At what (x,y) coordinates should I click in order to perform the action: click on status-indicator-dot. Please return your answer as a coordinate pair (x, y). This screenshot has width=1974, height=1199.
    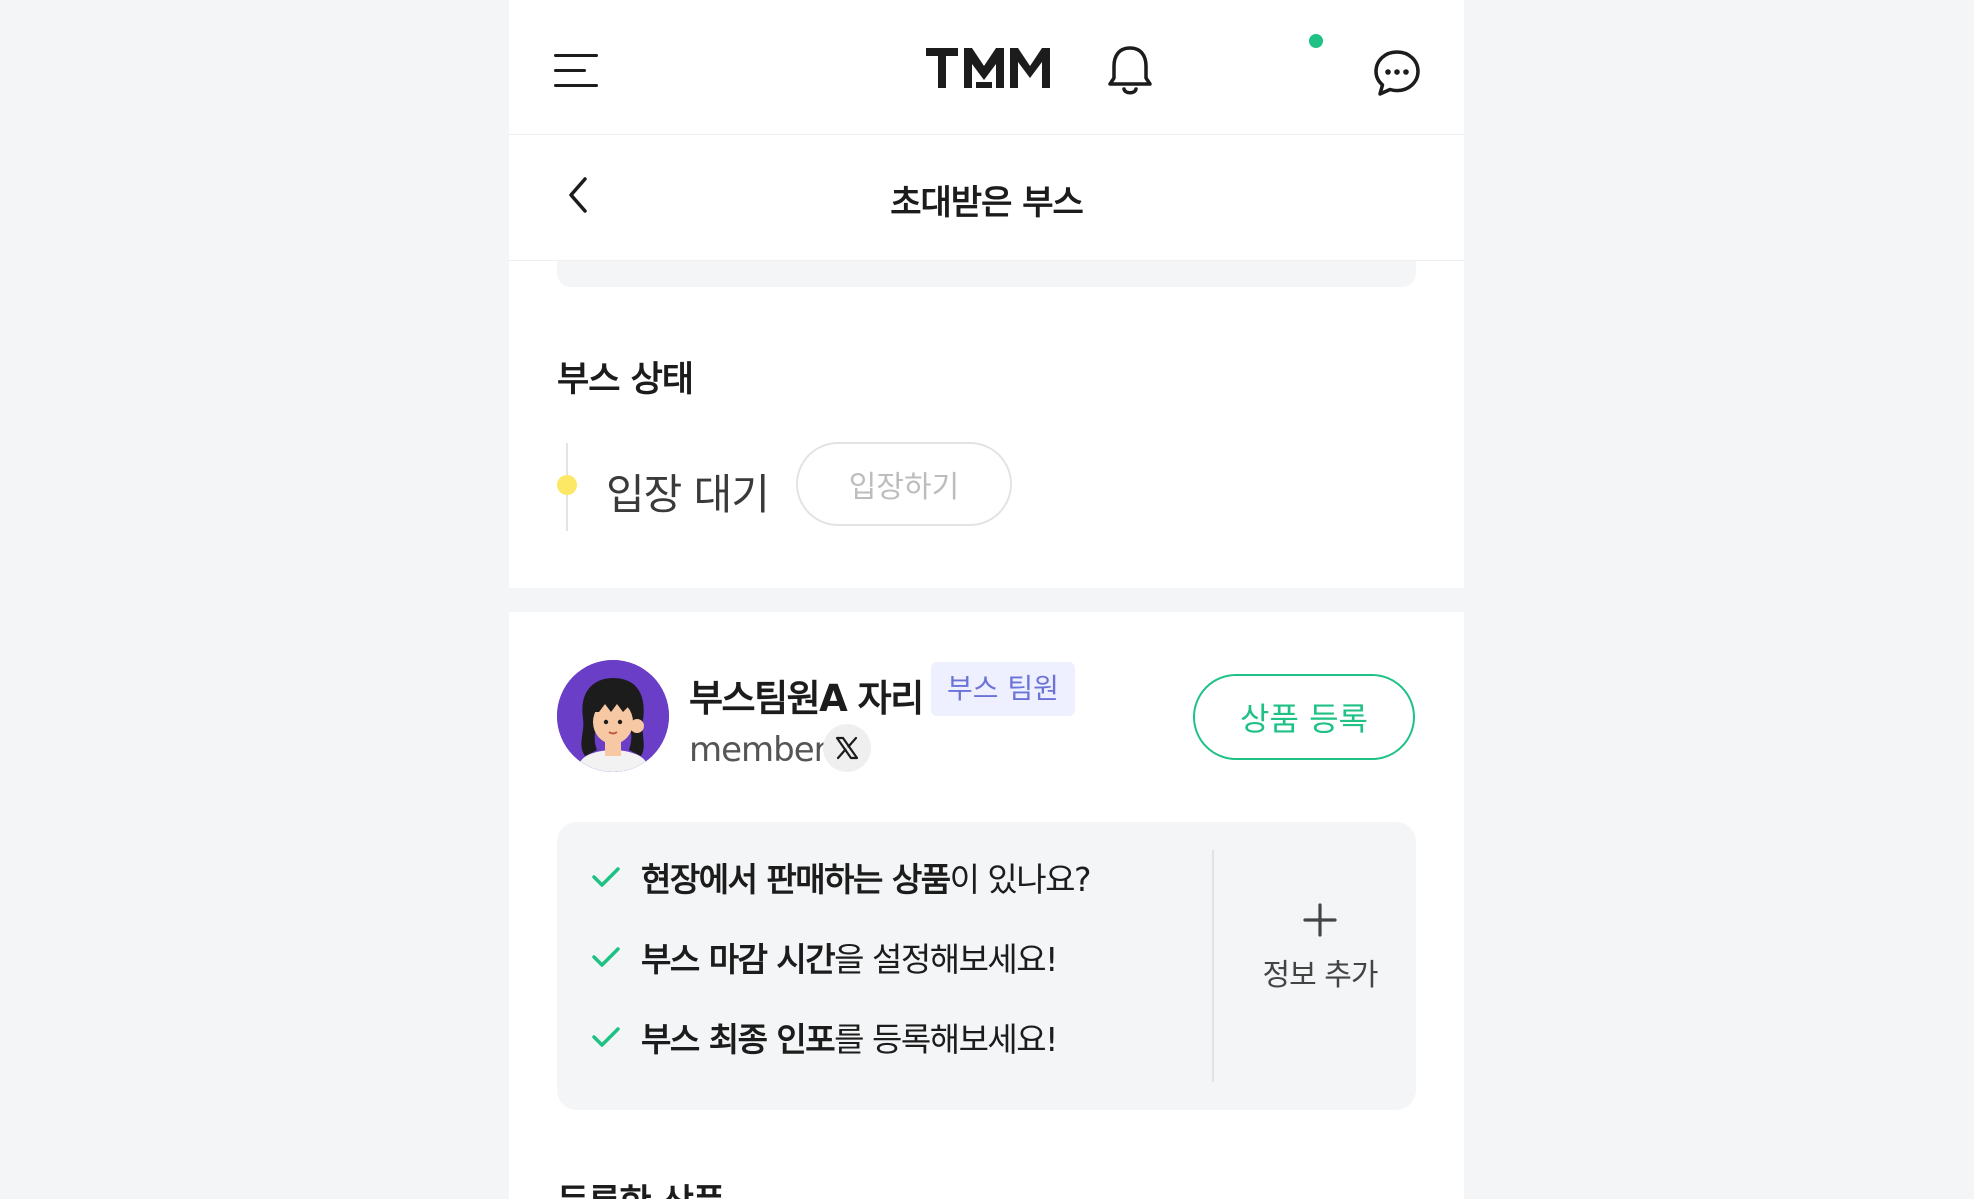
    Looking at the image, I should click on (567, 485).